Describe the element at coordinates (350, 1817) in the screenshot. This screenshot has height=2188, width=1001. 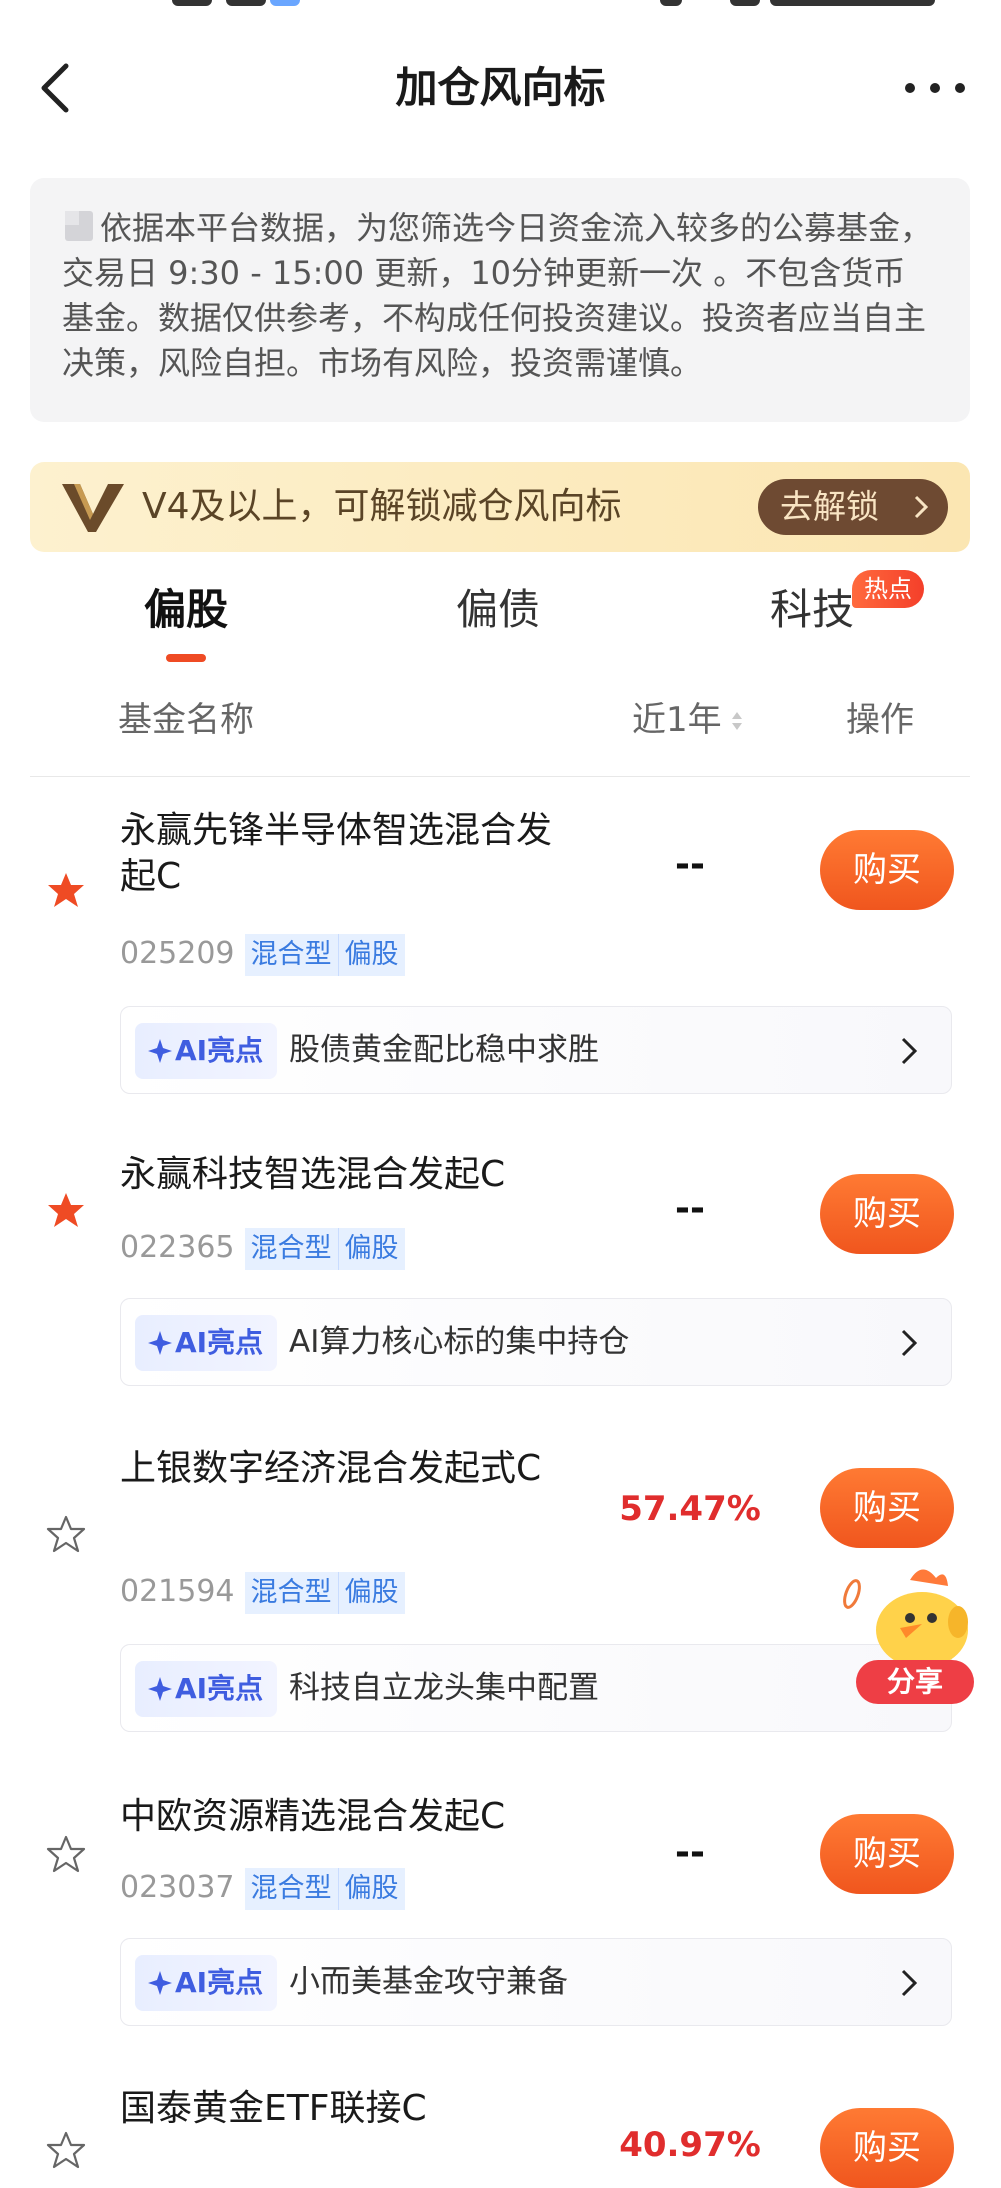
I see `fund-name: 中欧资源精选混合发起C` at that location.